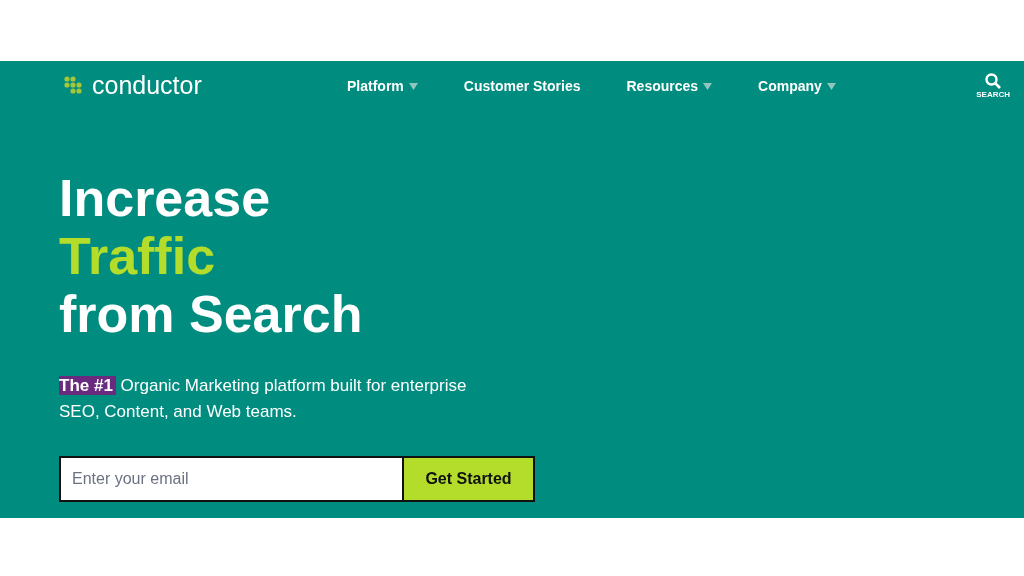  What do you see at coordinates (669, 86) in the screenshot?
I see `nav-link: Resources` at bounding box center [669, 86].